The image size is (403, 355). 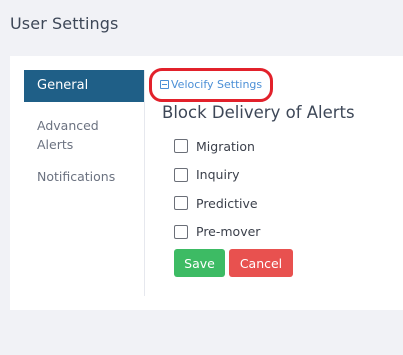 I want to click on sidebar: General Advanced Alerts Notifications, so click(x=84, y=128).